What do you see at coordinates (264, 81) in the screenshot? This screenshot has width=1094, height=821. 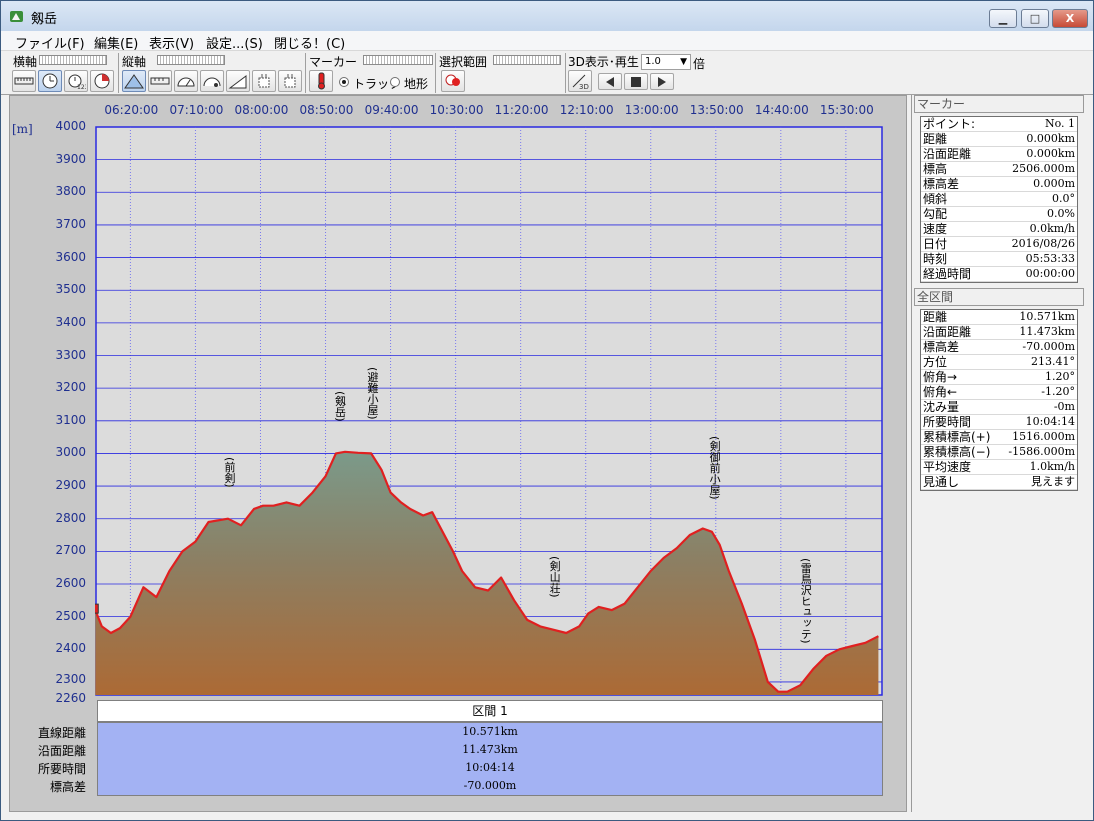 I see `heart-rate-button` at bounding box center [264, 81].